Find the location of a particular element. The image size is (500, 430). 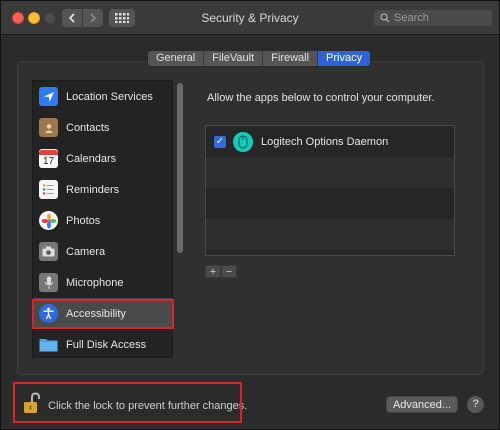

photos-flower-icon is located at coordinates (48, 220).